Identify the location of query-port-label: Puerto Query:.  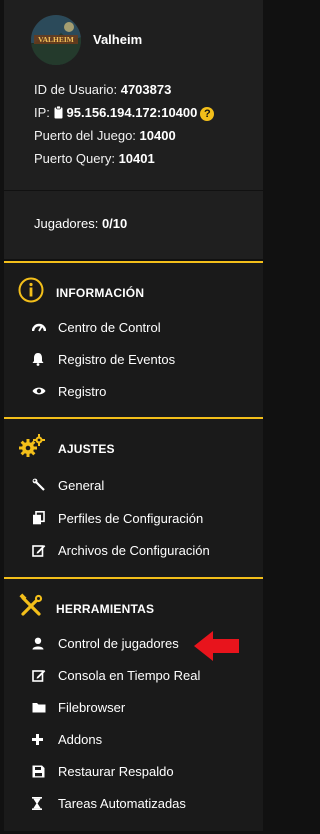
(74, 158).